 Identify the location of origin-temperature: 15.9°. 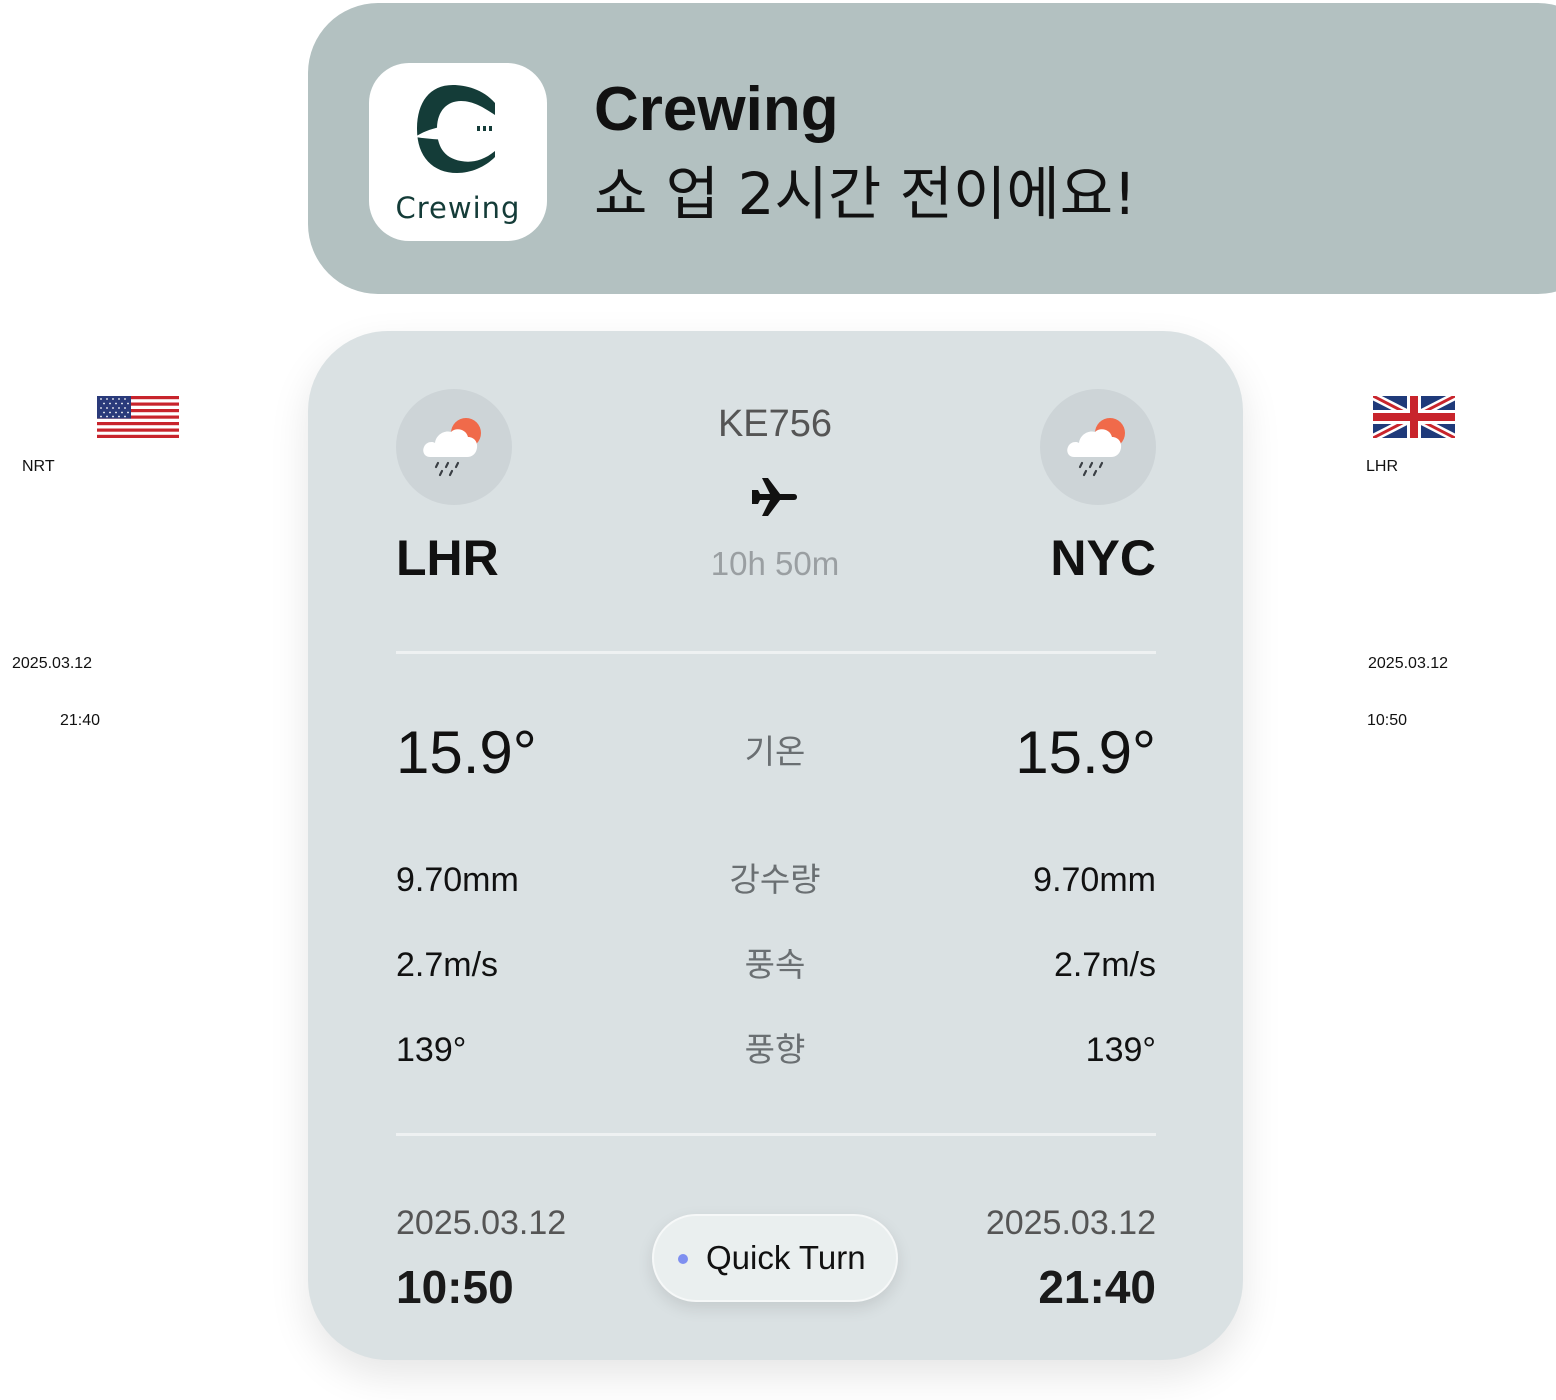
(466, 752).